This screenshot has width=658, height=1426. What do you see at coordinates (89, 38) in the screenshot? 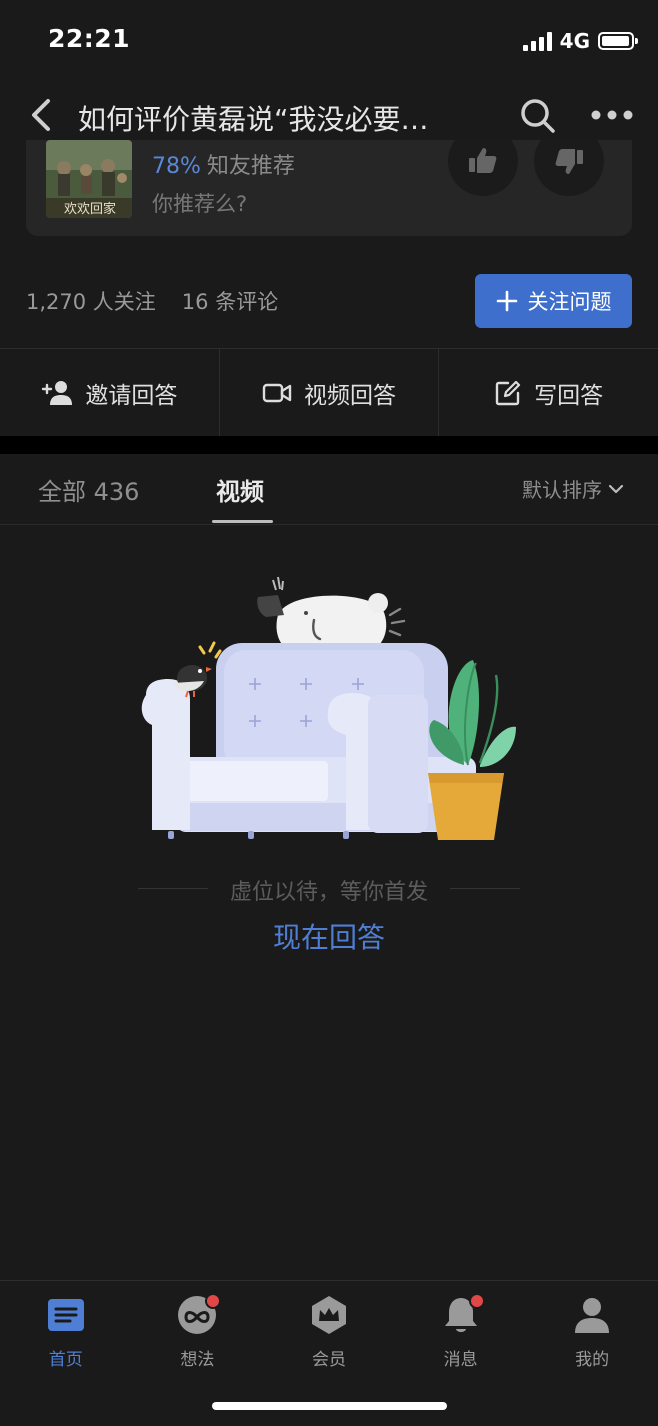
I see `status-time: 22:21` at bounding box center [89, 38].